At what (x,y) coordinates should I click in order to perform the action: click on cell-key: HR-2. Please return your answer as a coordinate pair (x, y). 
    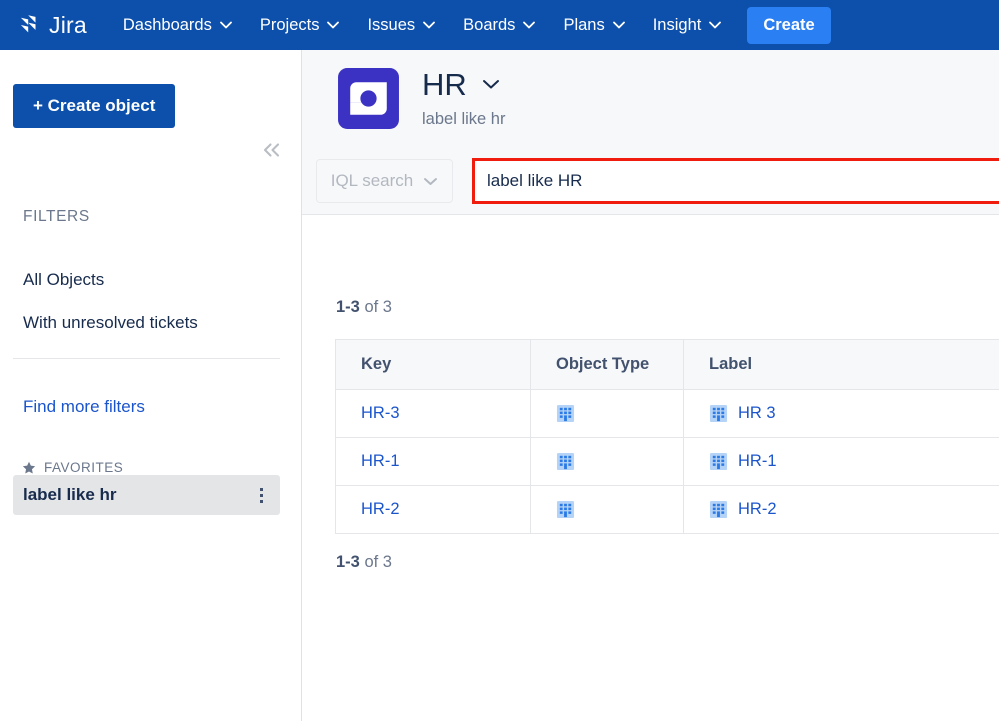
    Looking at the image, I should click on (433, 509).